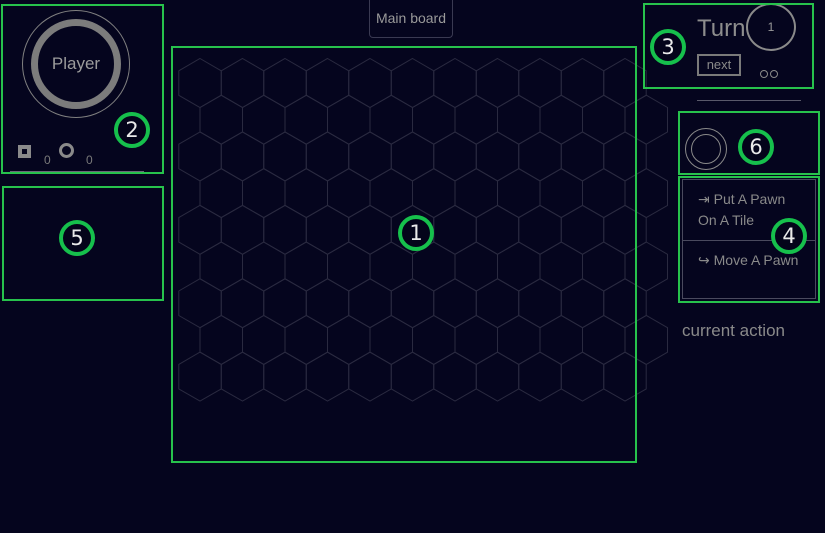  What do you see at coordinates (82, 89) in the screenshot?
I see `player-panel-highlight` at bounding box center [82, 89].